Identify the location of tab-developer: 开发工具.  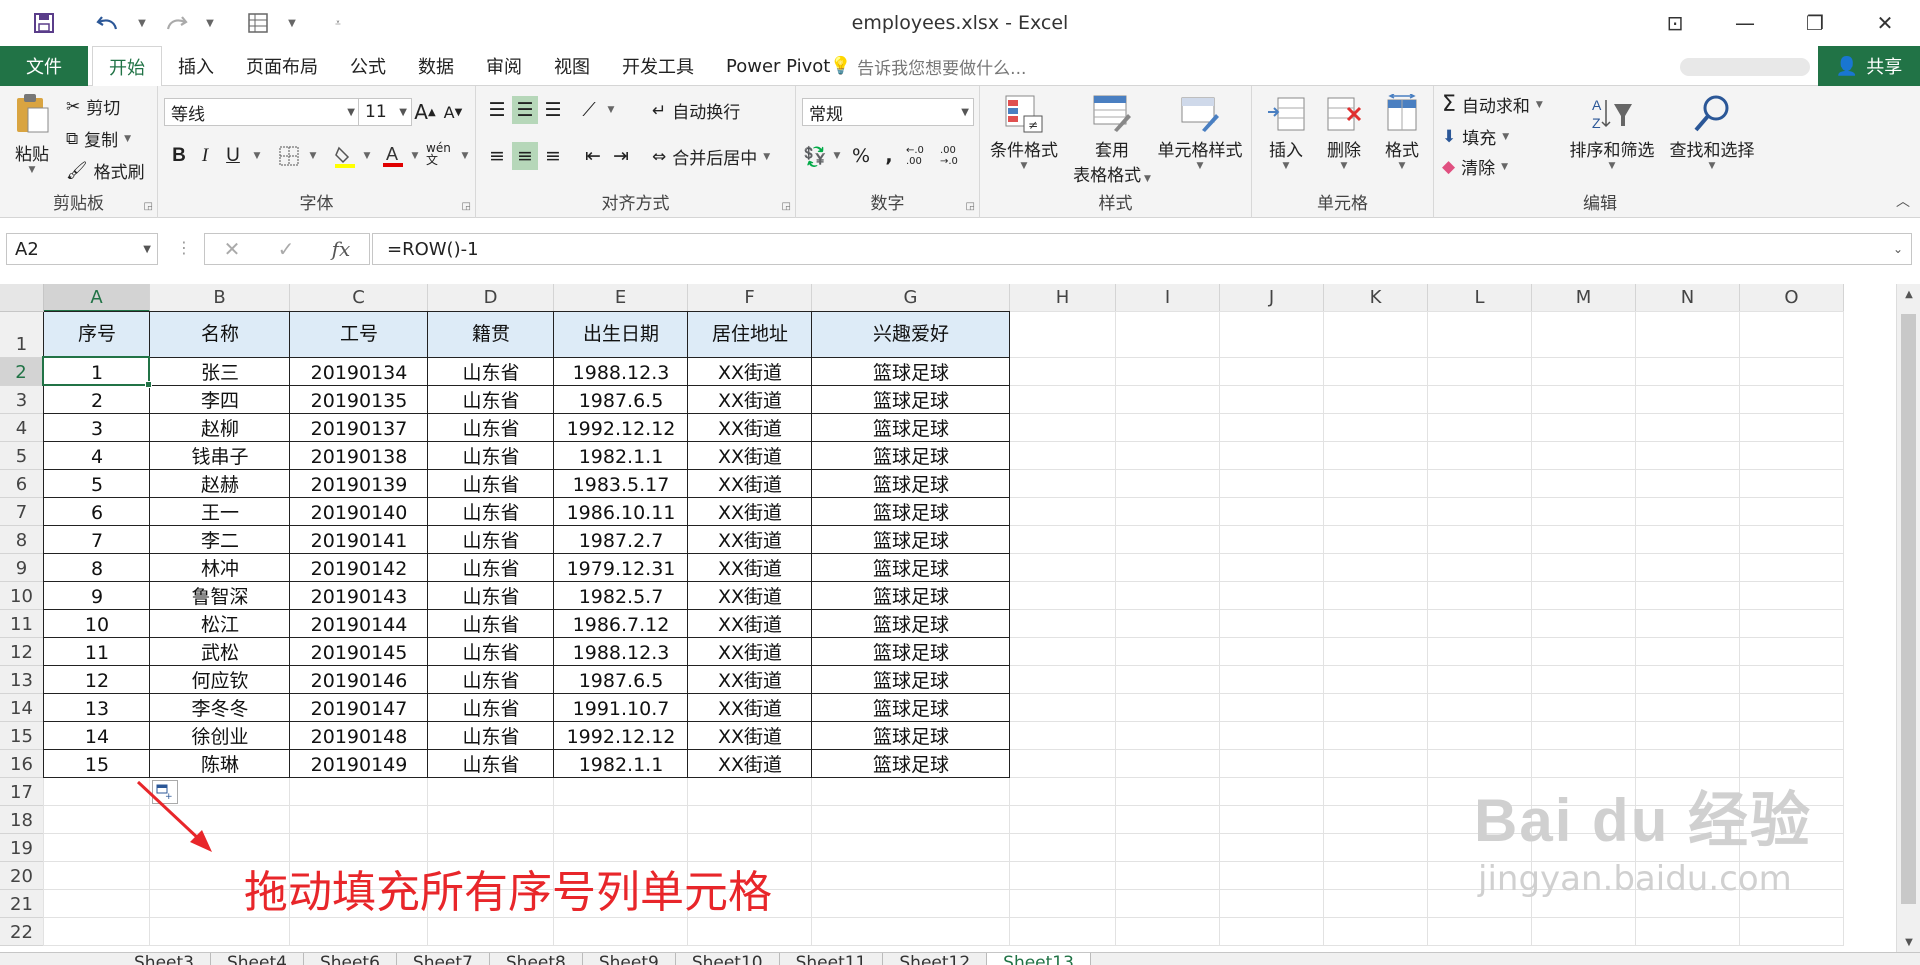
(658, 66).